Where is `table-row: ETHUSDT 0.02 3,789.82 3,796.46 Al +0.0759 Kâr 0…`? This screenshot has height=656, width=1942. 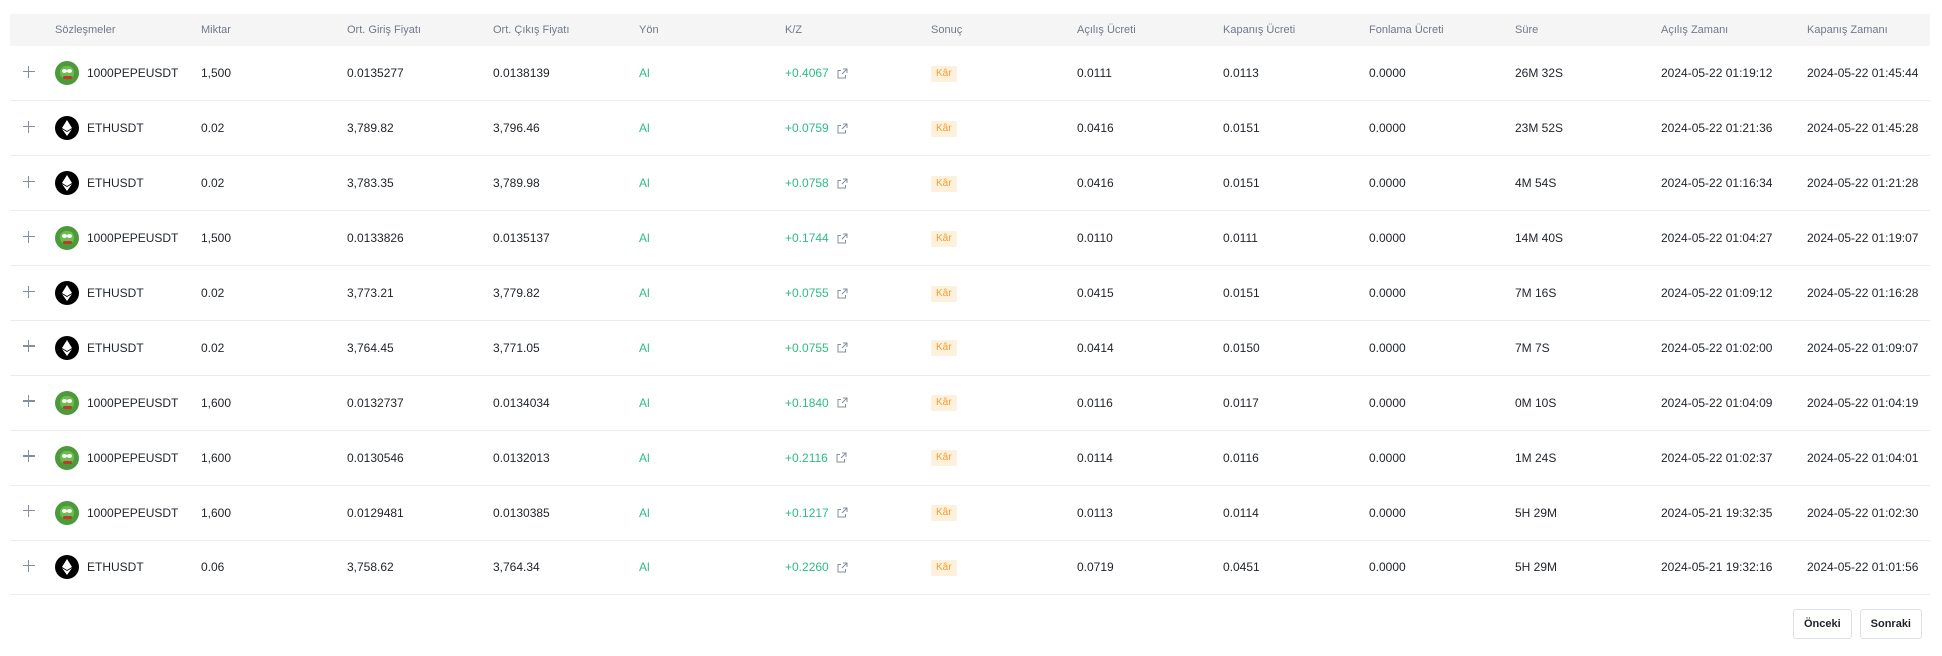
table-row: ETHUSDT 0.02 3,789.82 3,796.46 Al +0.0759 Kâr 0… is located at coordinates (970, 128).